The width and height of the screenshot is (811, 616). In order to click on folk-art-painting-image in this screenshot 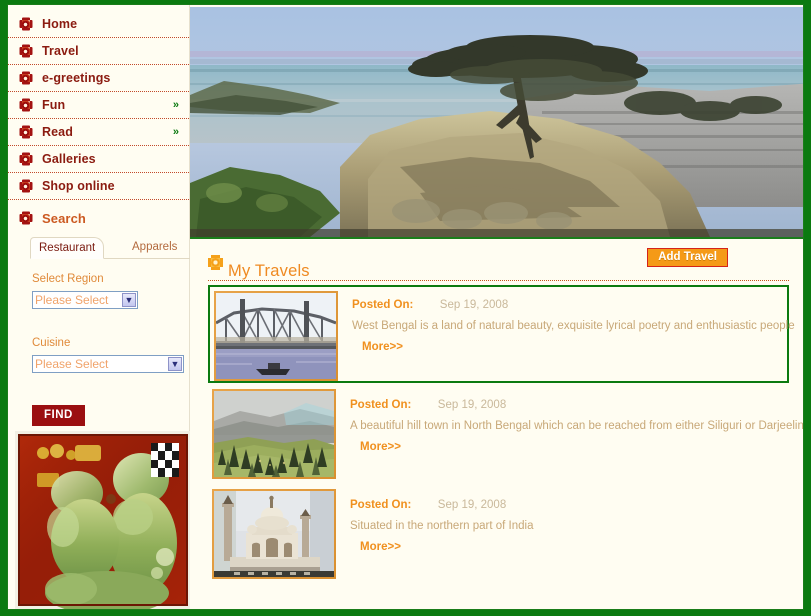, I will do `click(103, 520)`.